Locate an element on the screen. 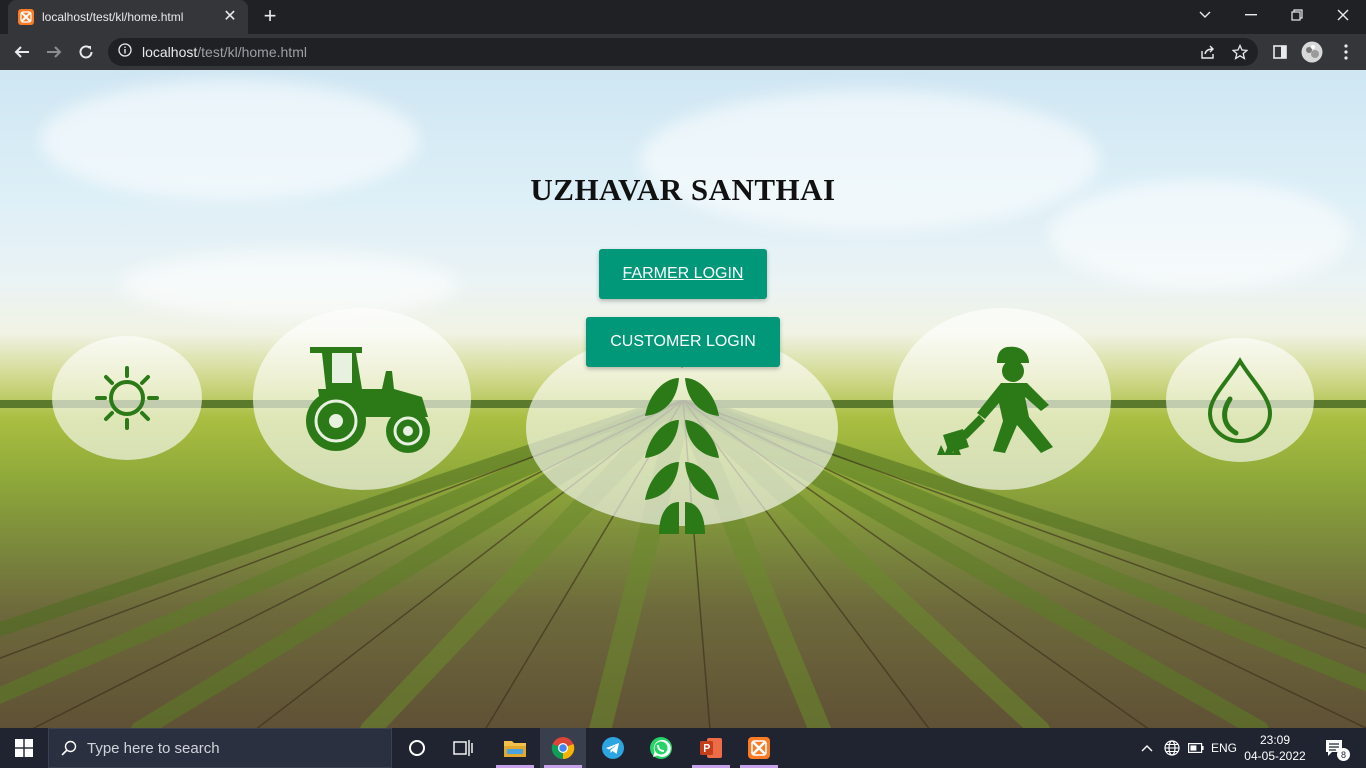 The width and height of the screenshot is (1366, 768). tab-title: localhost/test/kl/home.html is located at coordinates (113, 17).